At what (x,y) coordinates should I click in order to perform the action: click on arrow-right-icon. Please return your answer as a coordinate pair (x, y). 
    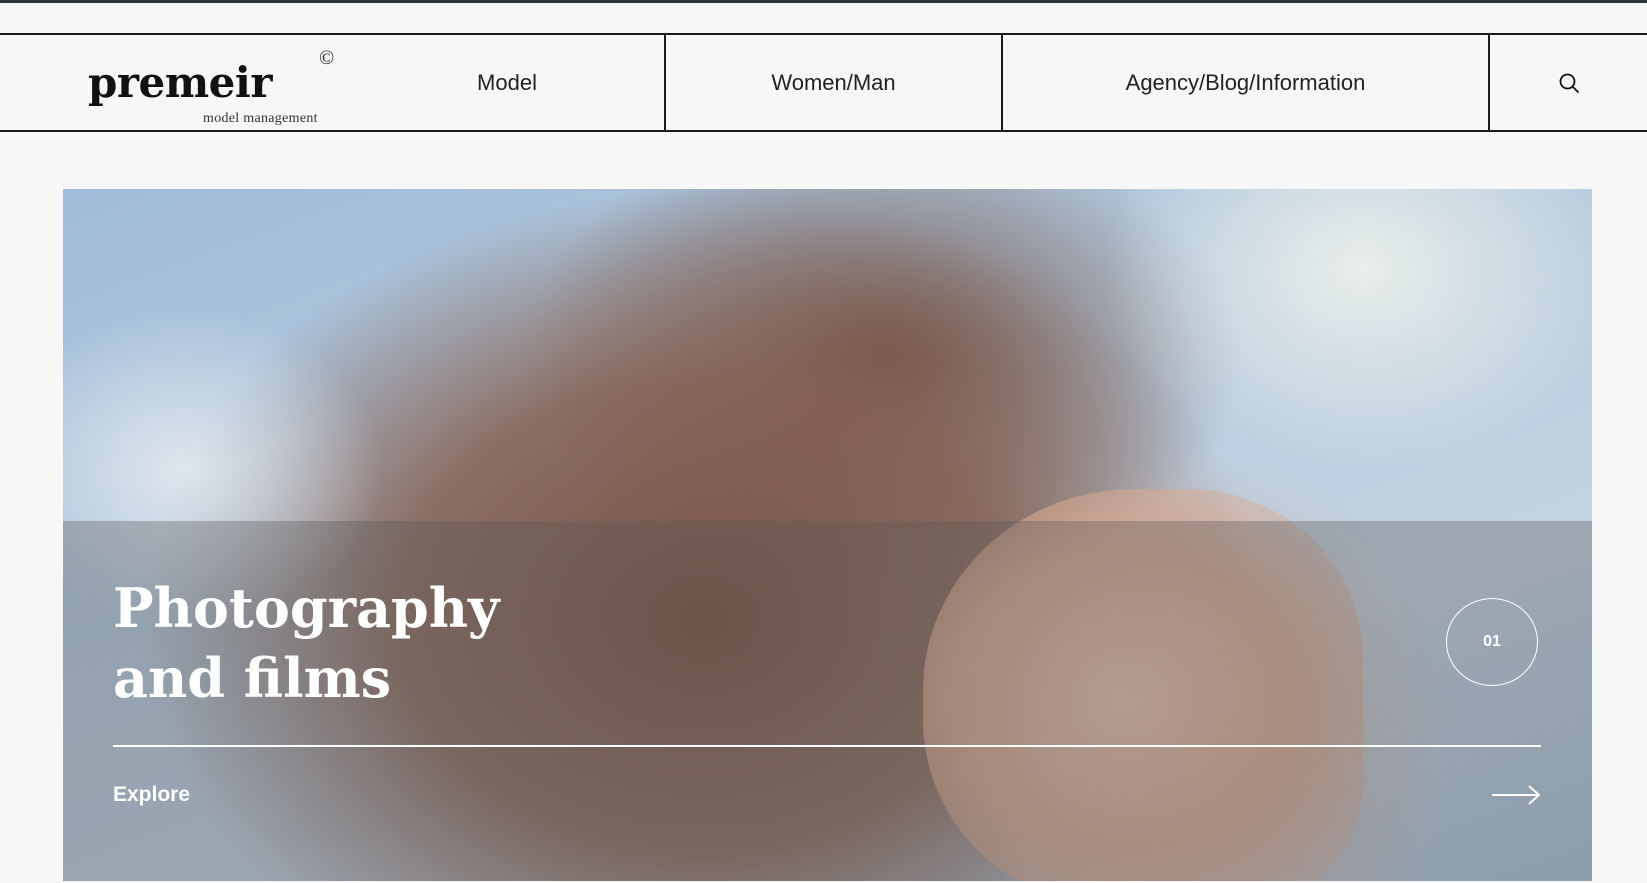
    Looking at the image, I should click on (1516, 795).